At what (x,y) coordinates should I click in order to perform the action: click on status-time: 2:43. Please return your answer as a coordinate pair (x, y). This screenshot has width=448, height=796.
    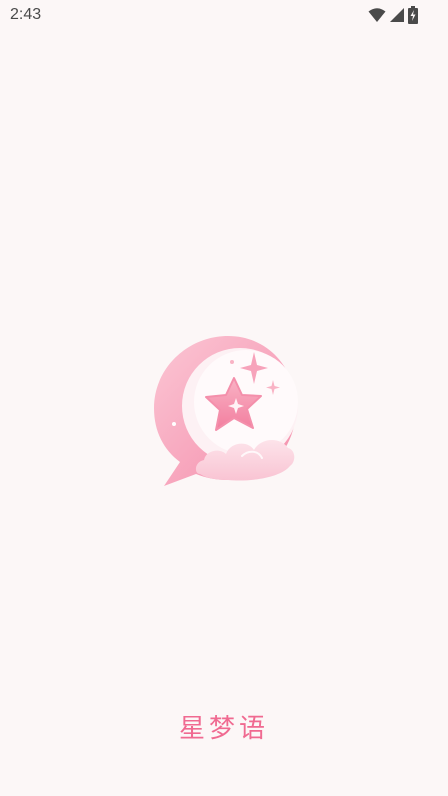
    Looking at the image, I should click on (26, 14).